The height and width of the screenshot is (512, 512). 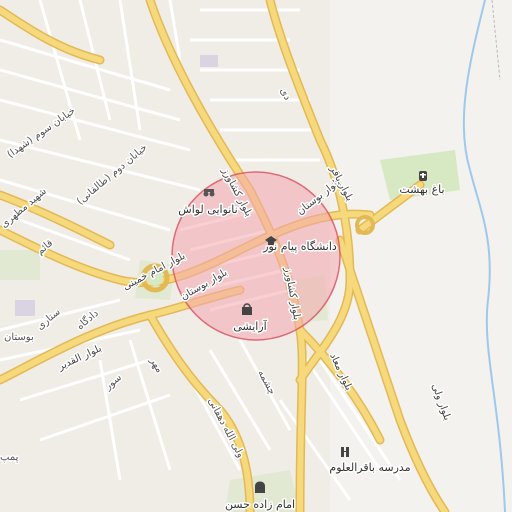 What do you see at coordinates (369, 467) in the screenshot?
I see `poi-school-label: مدرسه باقرالعلوم` at bounding box center [369, 467].